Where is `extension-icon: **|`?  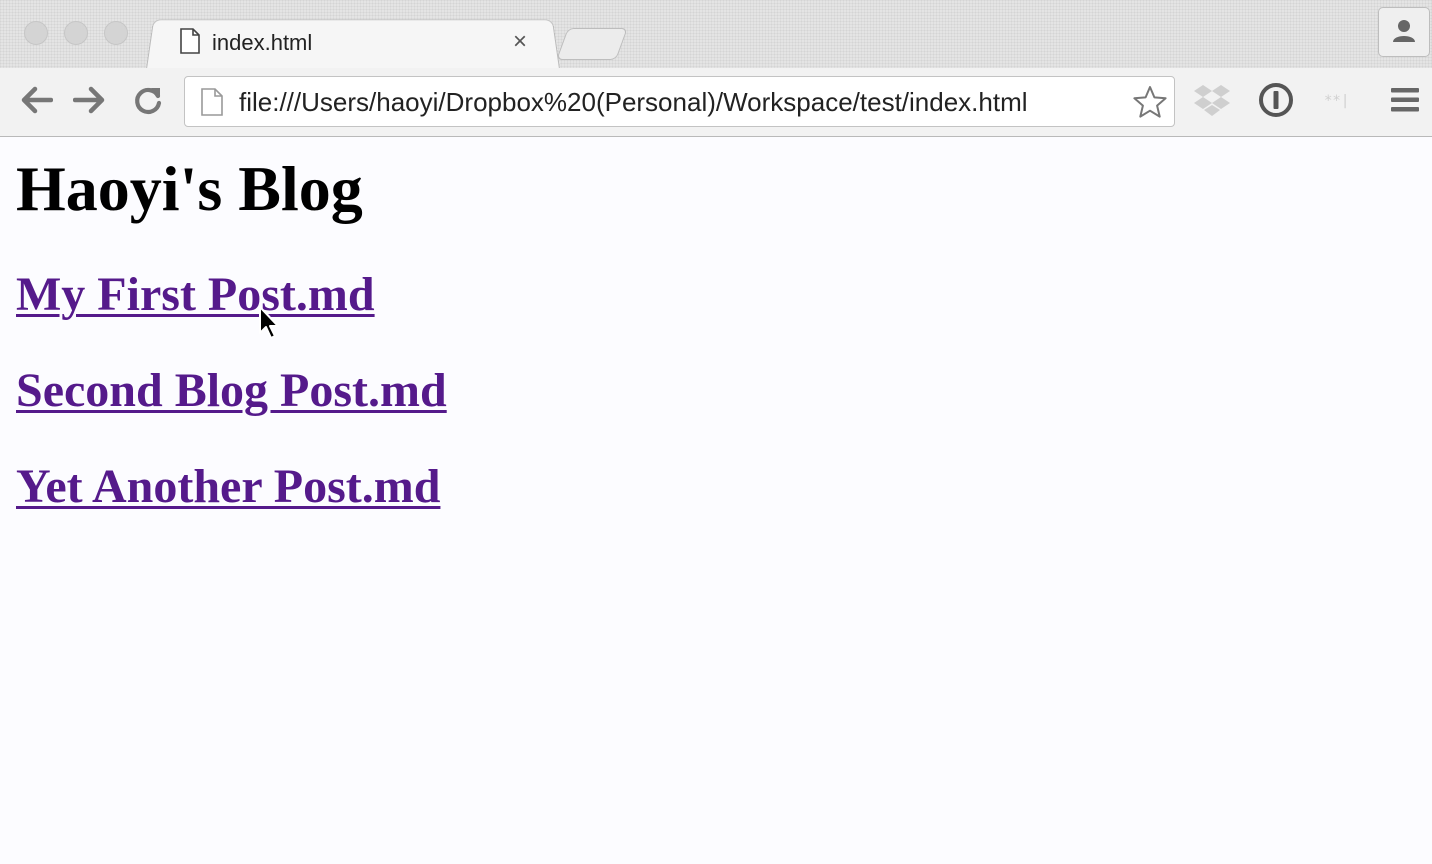 extension-icon: **| is located at coordinates (1340, 102).